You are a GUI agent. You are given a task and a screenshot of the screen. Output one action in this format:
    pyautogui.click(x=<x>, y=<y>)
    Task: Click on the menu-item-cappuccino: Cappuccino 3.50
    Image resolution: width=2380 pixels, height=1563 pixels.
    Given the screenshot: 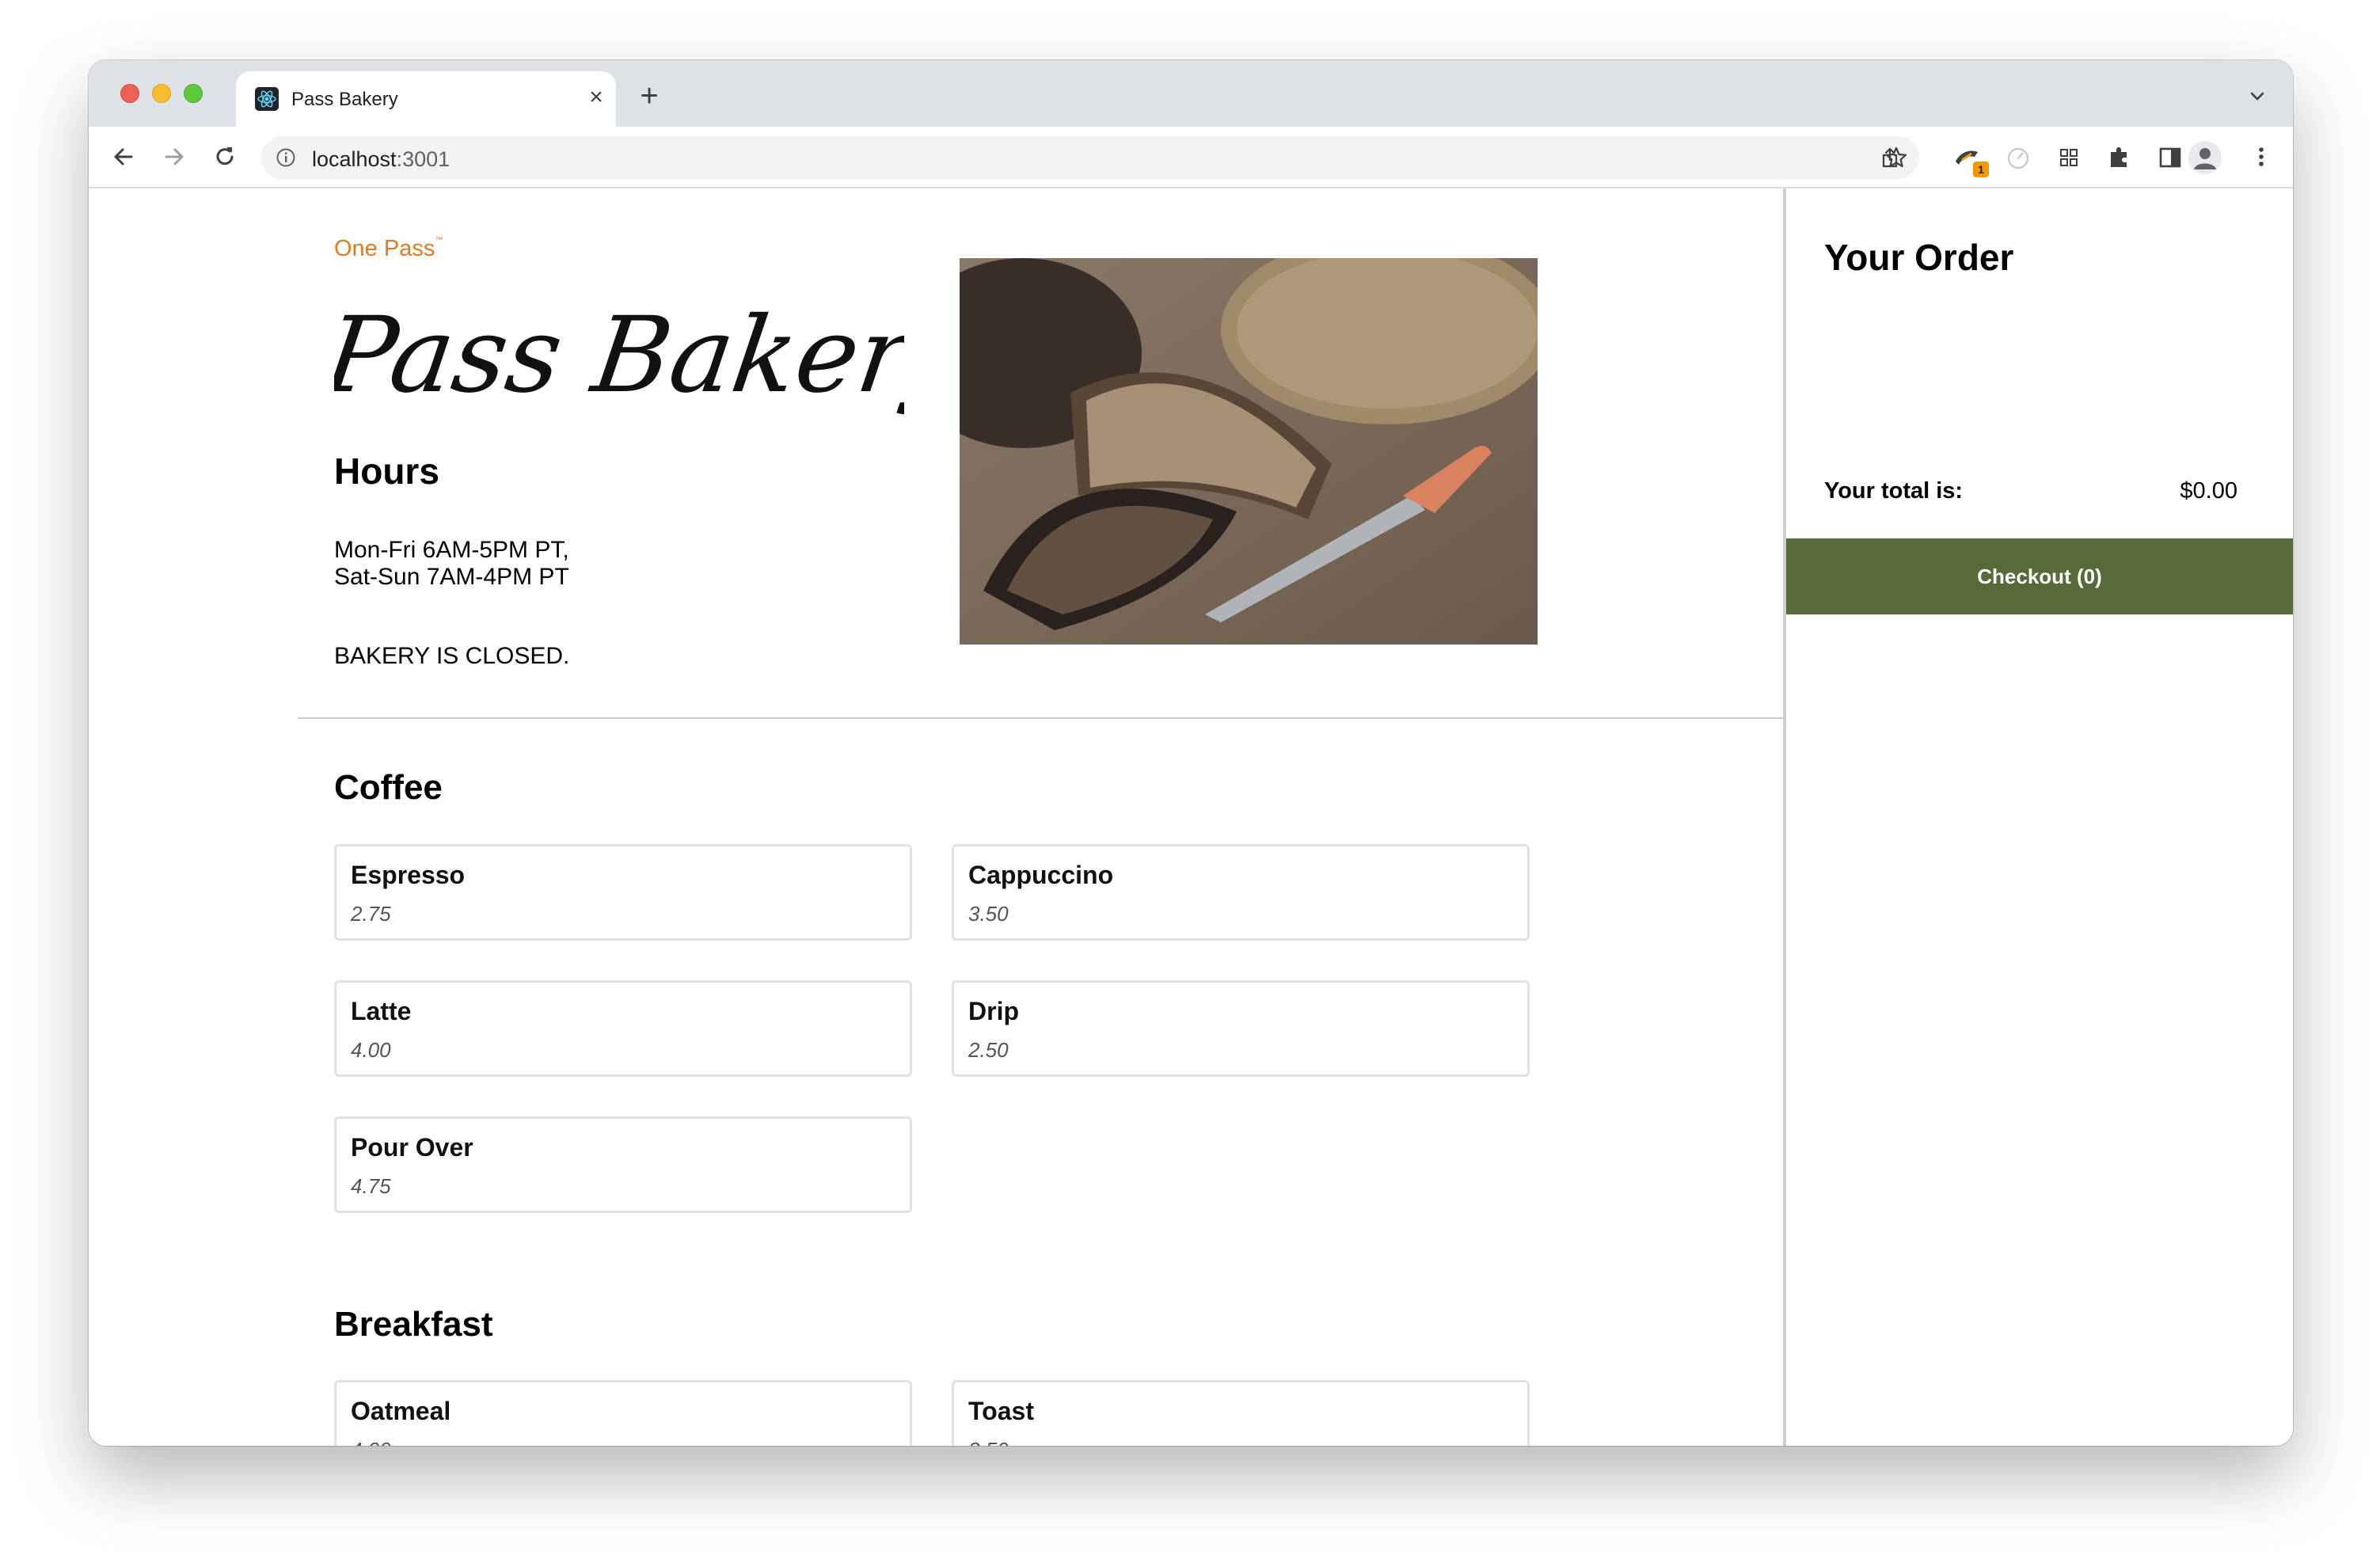 What is the action you would take?
    pyautogui.click(x=1241, y=893)
    